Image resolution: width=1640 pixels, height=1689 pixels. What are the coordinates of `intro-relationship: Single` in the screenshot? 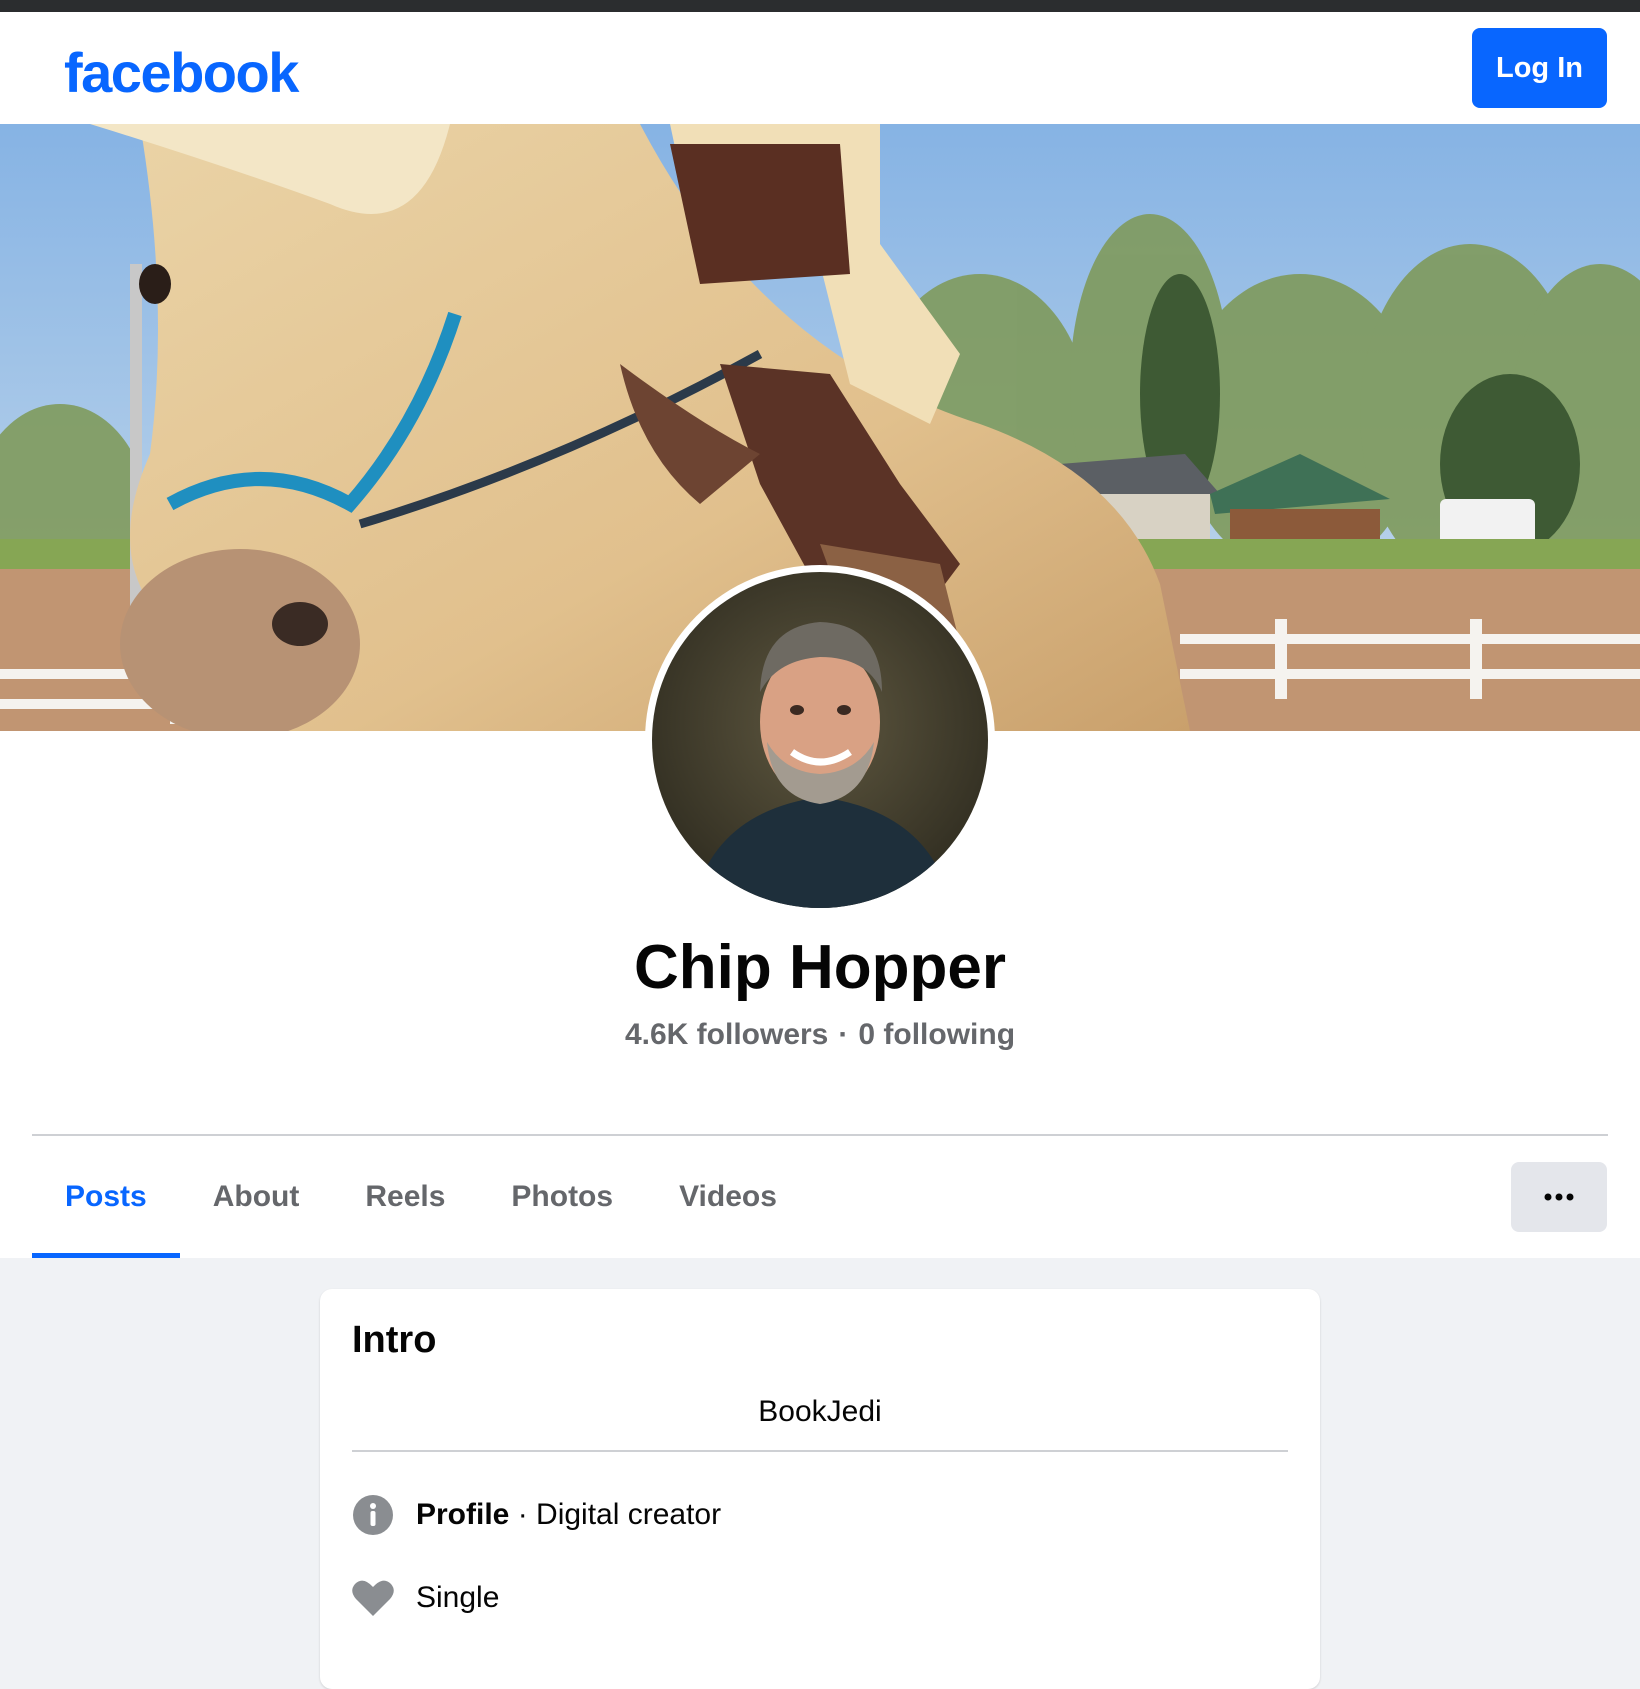 It's located at (458, 1597).